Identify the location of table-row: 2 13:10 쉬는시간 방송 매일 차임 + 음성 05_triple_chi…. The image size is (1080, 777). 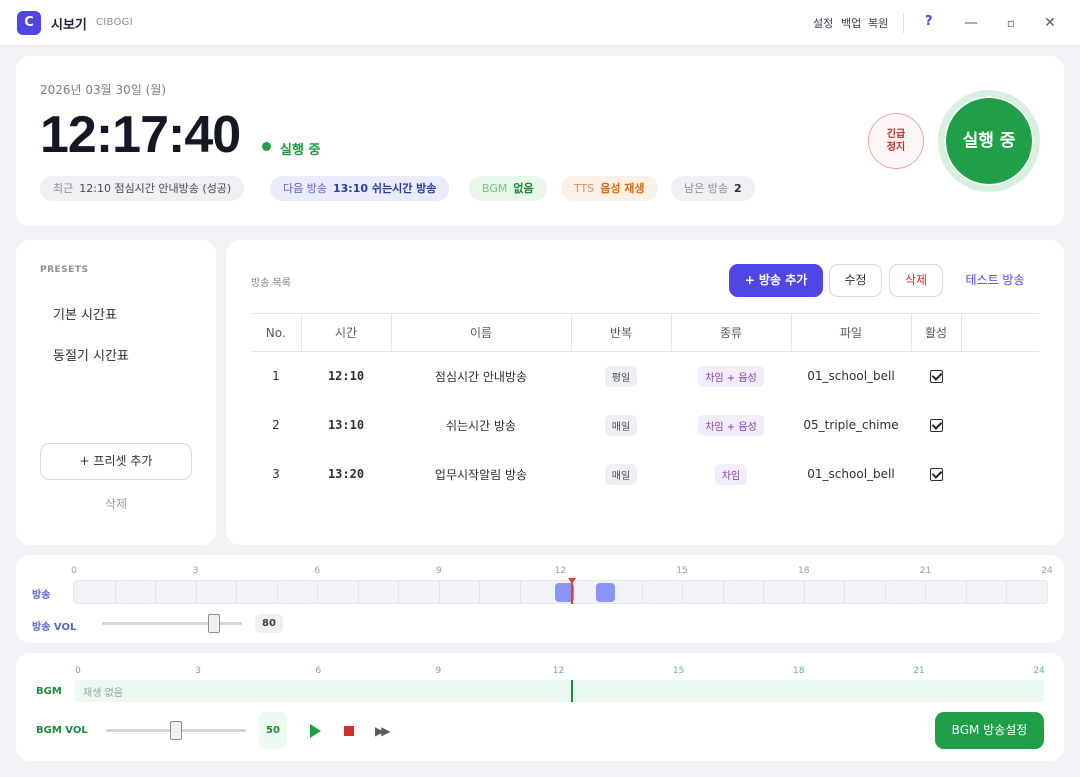
(645, 425).